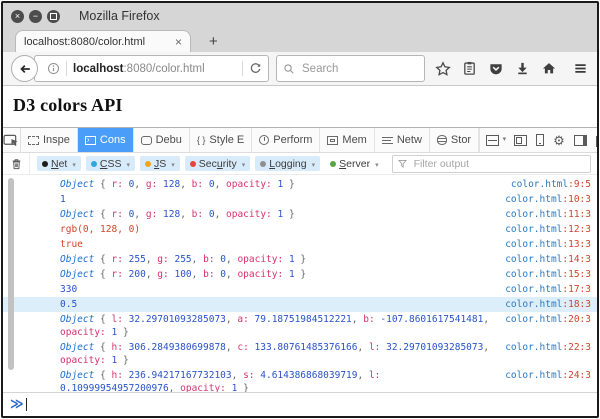 The width and height of the screenshot is (600, 419). I want to click on source-link: color.html:20:3, so click(548, 319).